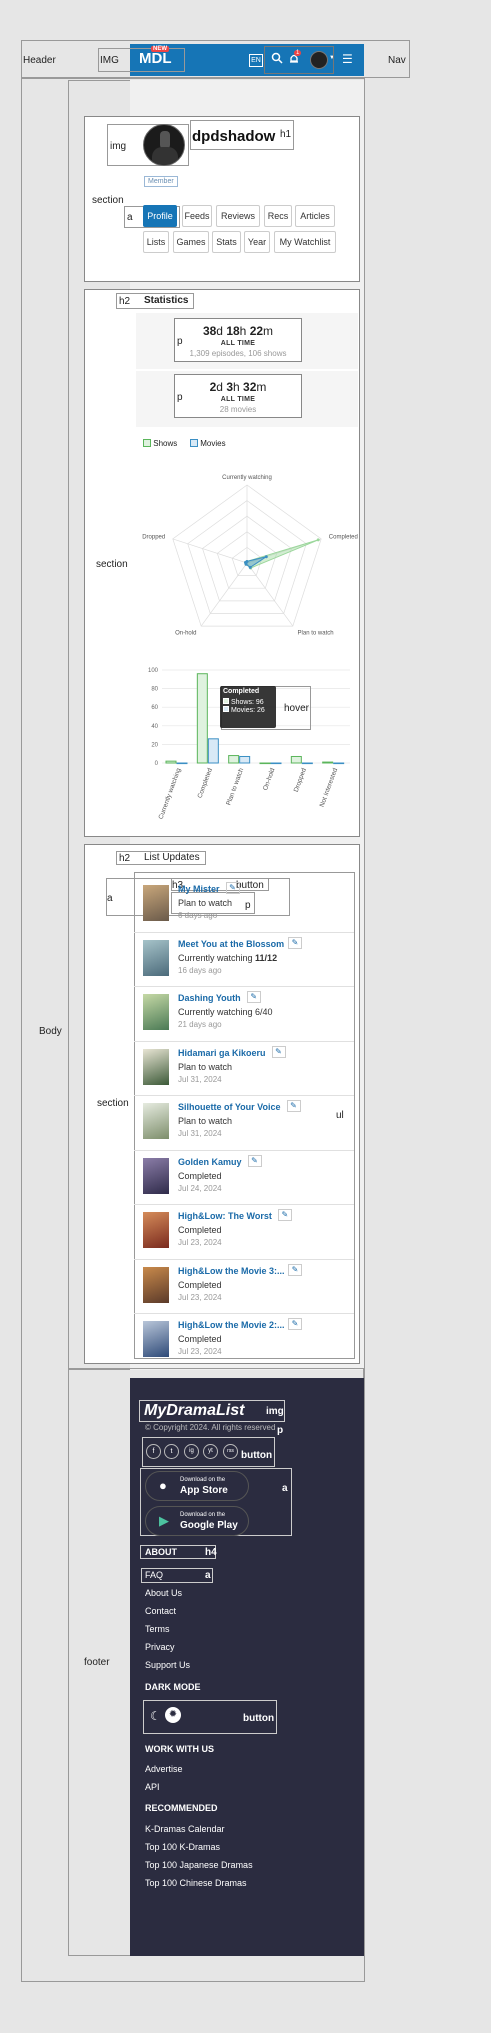 The width and height of the screenshot is (491, 2033). What do you see at coordinates (160, 1647) in the screenshot?
I see `footer-link-privacy: Privacy` at bounding box center [160, 1647].